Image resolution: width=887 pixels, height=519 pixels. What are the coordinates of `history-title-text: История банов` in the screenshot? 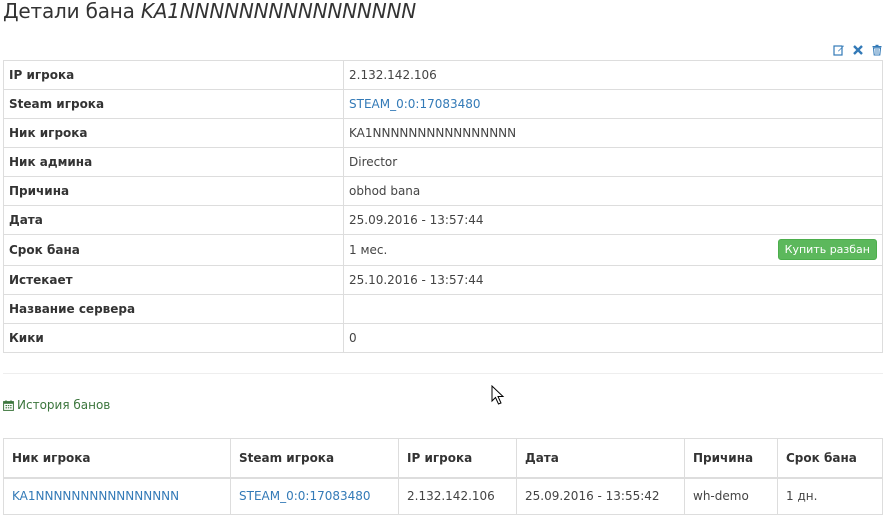 It's located at (64, 405).